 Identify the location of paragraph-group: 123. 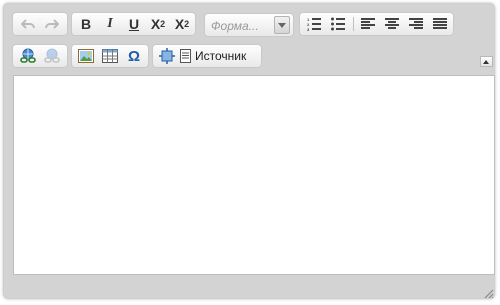
(376, 24).